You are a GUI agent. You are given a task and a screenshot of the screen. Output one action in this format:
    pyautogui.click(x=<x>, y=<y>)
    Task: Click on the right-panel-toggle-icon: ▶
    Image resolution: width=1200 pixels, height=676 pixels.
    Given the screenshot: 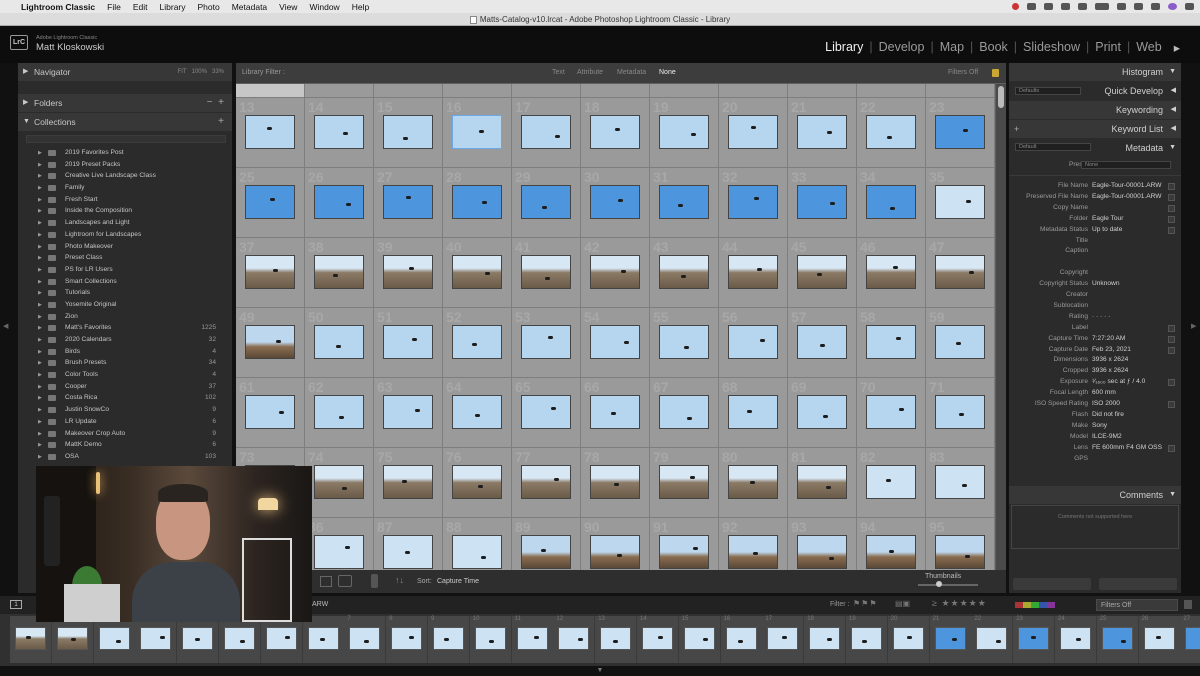 What is the action you would take?
    pyautogui.click(x=1193, y=326)
    